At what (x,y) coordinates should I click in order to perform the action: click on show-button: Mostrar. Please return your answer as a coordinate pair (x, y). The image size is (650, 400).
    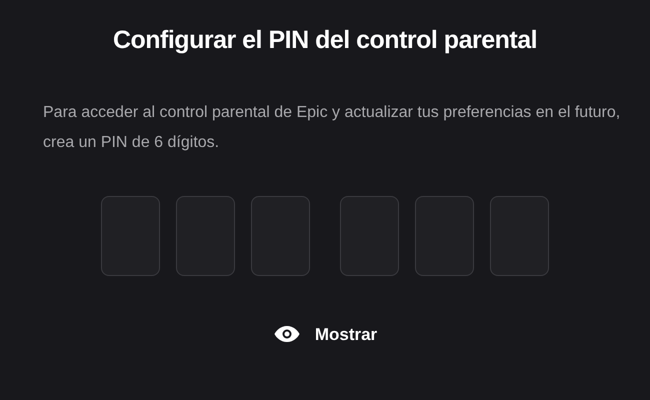
    Looking at the image, I should click on (325, 334).